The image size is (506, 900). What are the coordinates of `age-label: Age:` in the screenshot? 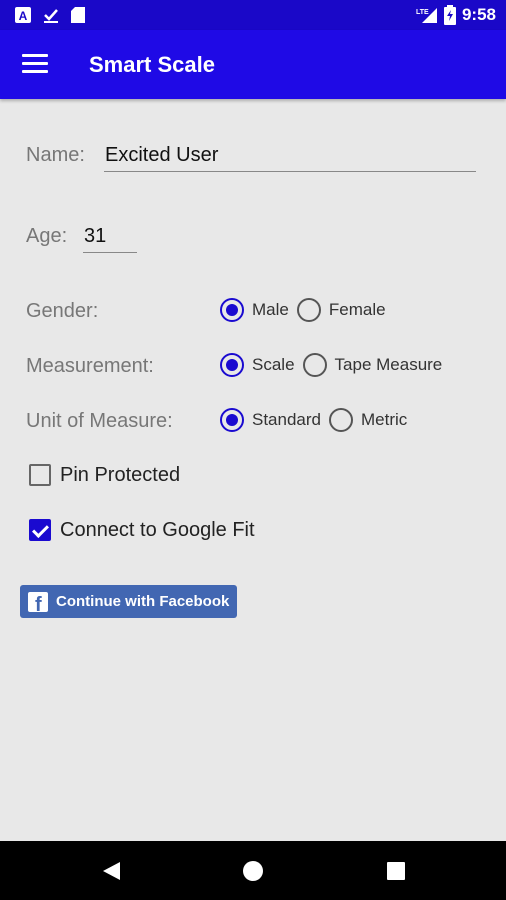 It's located at (47, 236).